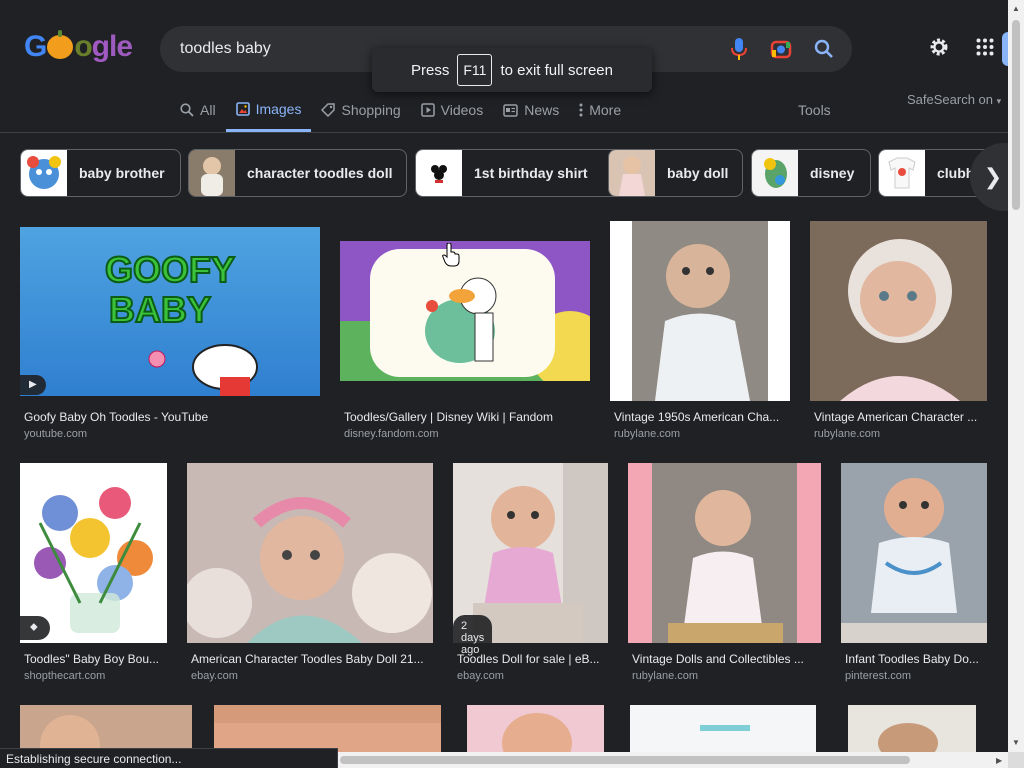 This screenshot has width=1024, height=768. What do you see at coordinates (985, 47) in the screenshot?
I see `apps-grid-icon` at bounding box center [985, 47].